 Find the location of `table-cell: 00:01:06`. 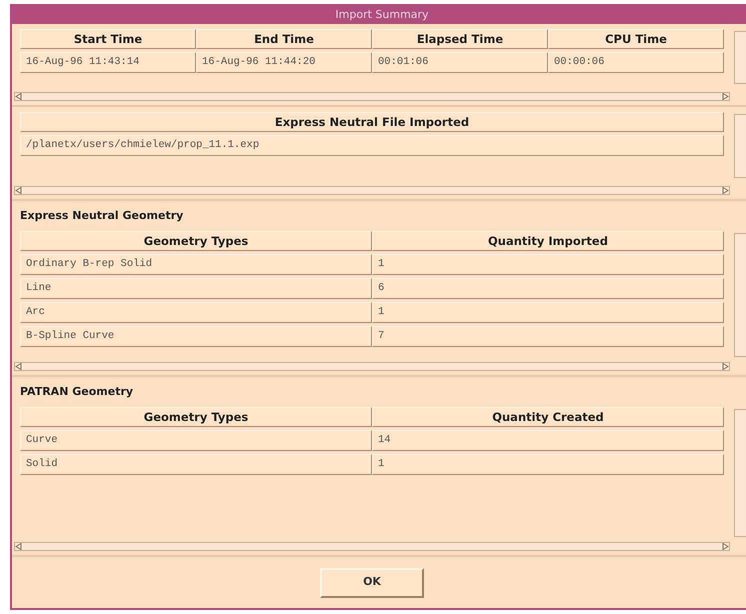

table-cell: 00:01:06 is located at coordinates (460, 62).